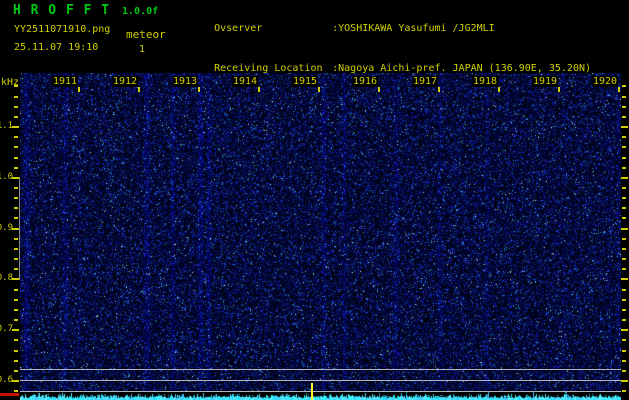 The height and width of the screenshot is (400, 629). Describe the element at coordinates (238, 28) in the screenshot. I see `info-label: Ovserver` at that location.